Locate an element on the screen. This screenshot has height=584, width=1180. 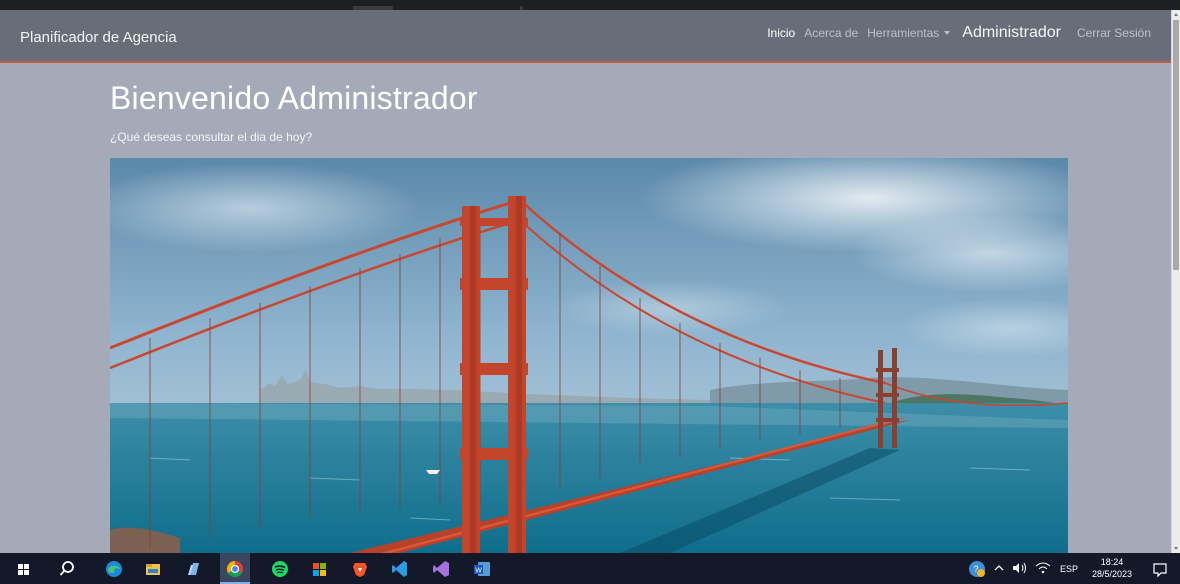
chrome-icon is located at coordinates (234, 569).